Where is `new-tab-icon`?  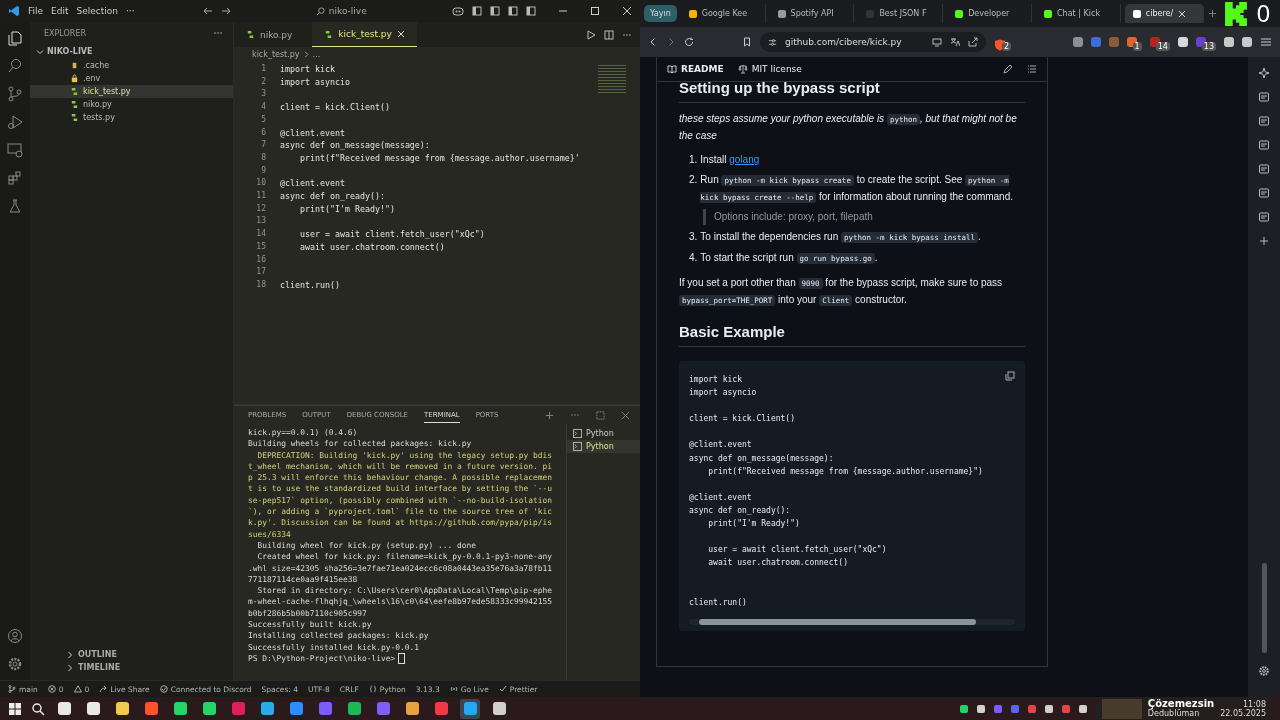 new-tab-icon is located at coordinates (1212, 13).